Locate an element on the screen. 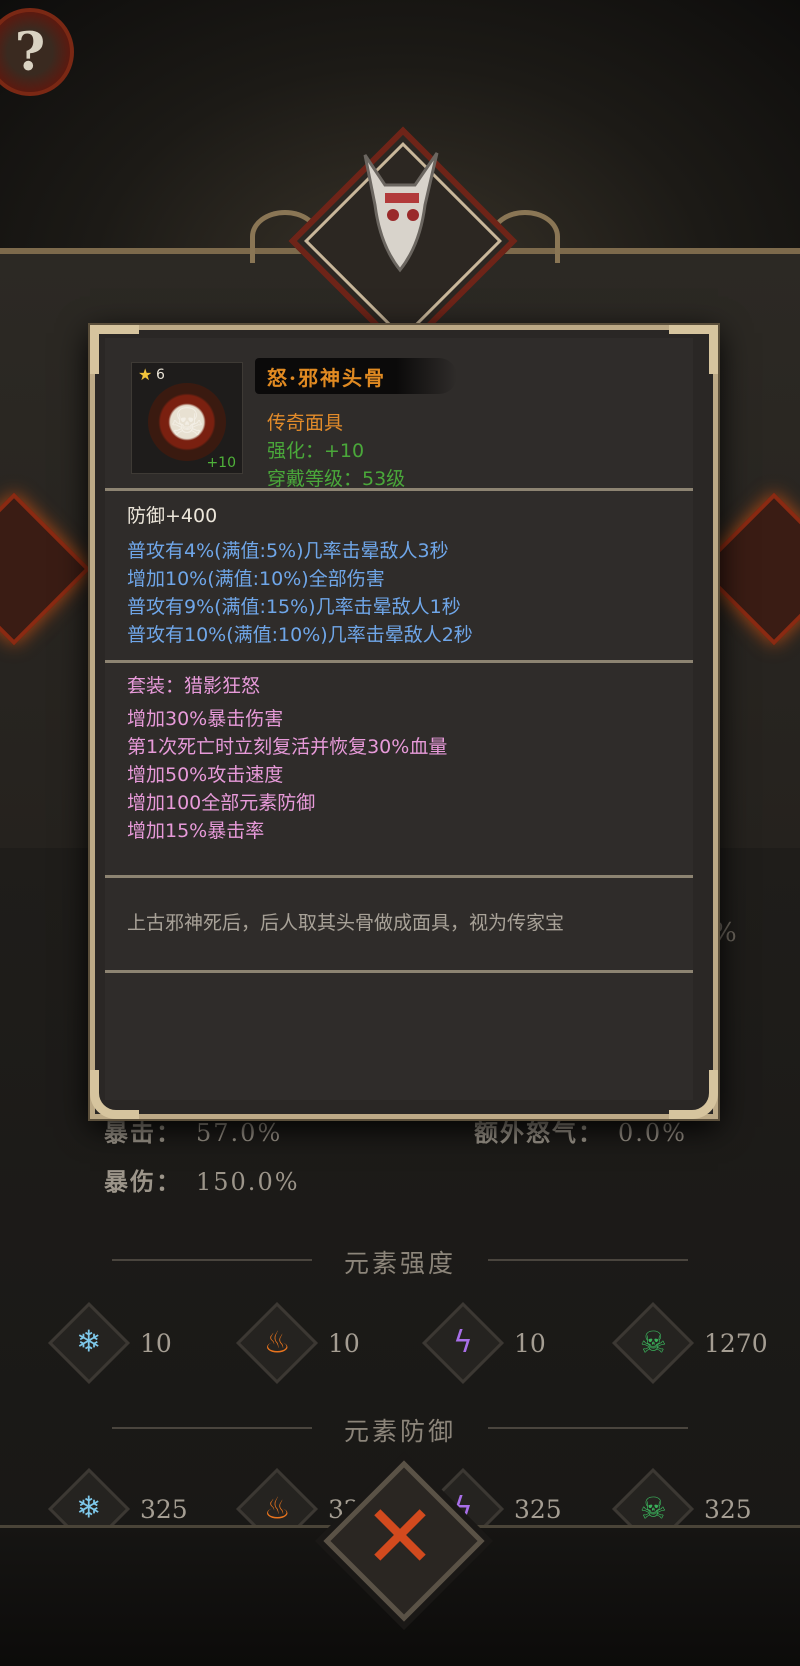 Image resolution: width=800 pixels, height=1666 pixels. question-icon: ? is located at coordinates (30, 52).